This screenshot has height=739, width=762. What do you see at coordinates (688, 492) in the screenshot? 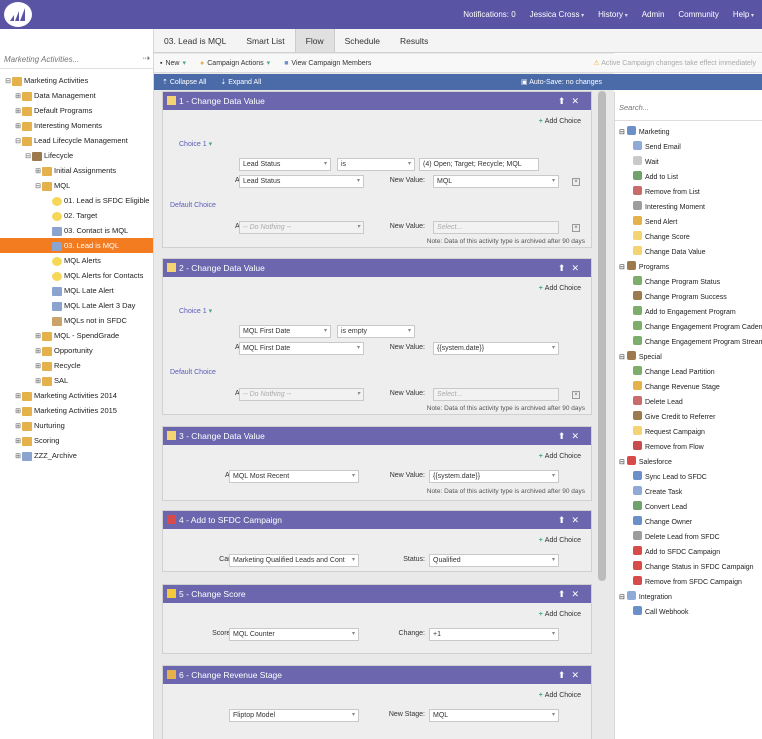
I see `palette-action: Create Task` at bounding box center [688, 492].